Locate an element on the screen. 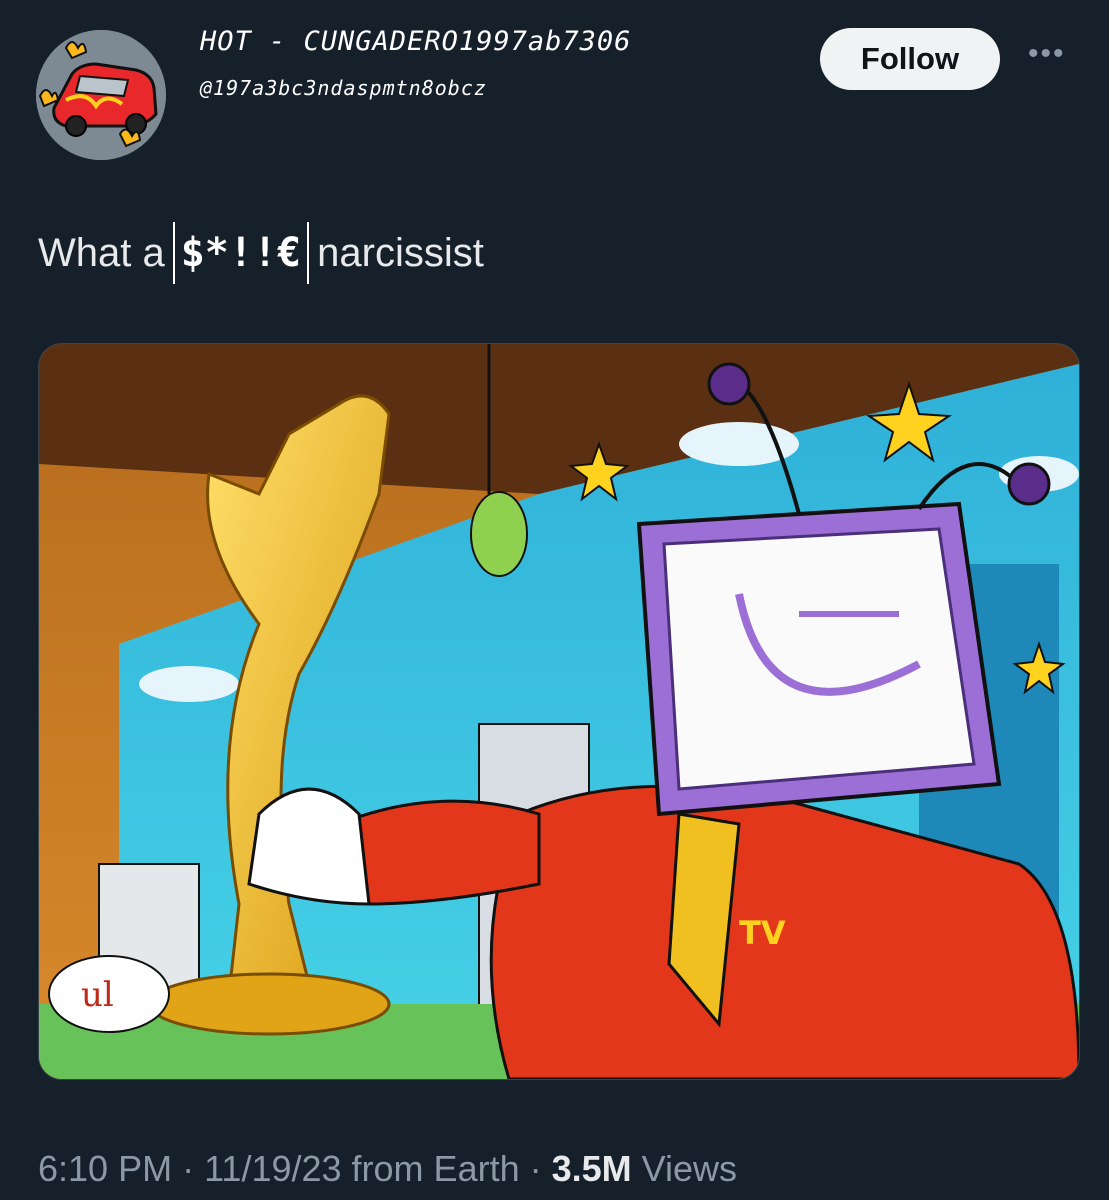 The image size is (1109, 1200). meta-sep-1: · is located at coordinates (188, 1168).